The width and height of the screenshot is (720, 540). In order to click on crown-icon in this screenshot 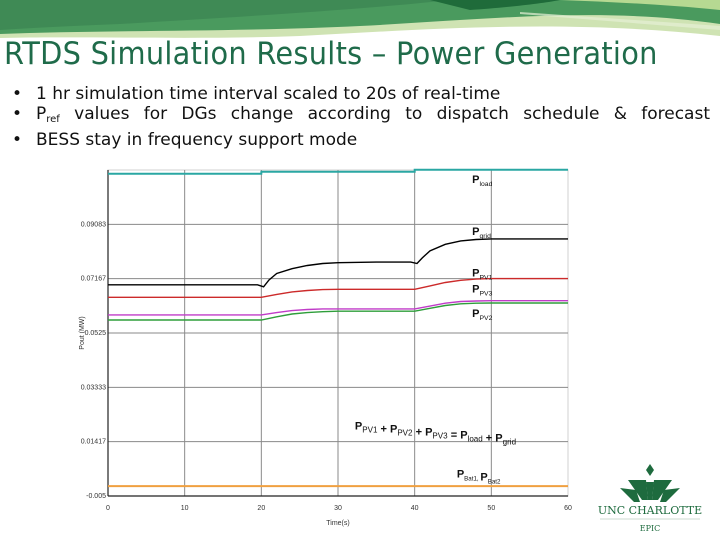, I will do `click(650, 483)`.